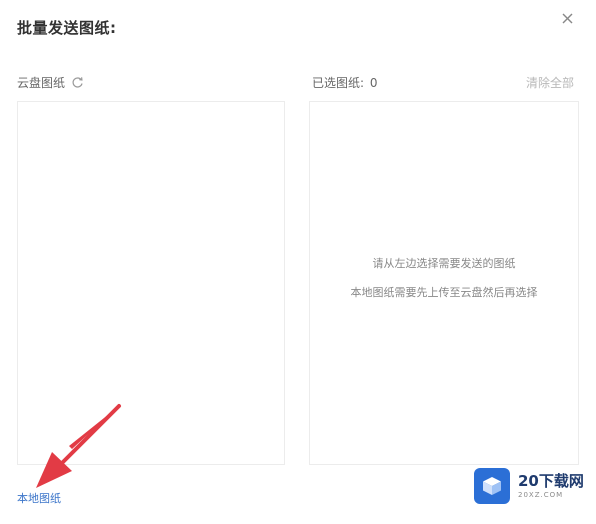 This screenshot has width=596, height=524. I want to click on cloud-drawings-label: 云盘图纸, so click(41, 83).